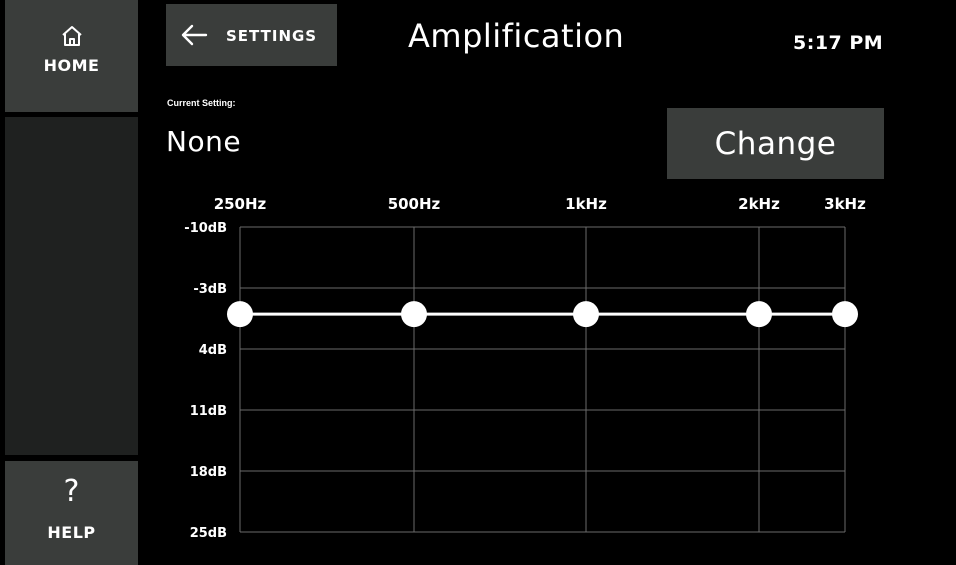 The image size is (956, 565). I want to click on x-tick-label: 3kHz, so click(845, 204).